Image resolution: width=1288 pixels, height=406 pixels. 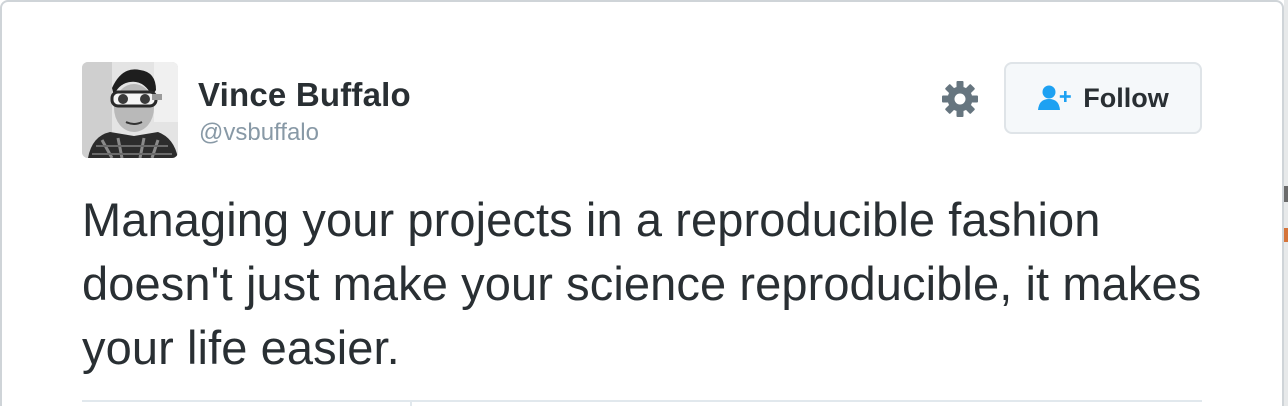 I want to click on background-right-edge, so click(x=1286, y=203).